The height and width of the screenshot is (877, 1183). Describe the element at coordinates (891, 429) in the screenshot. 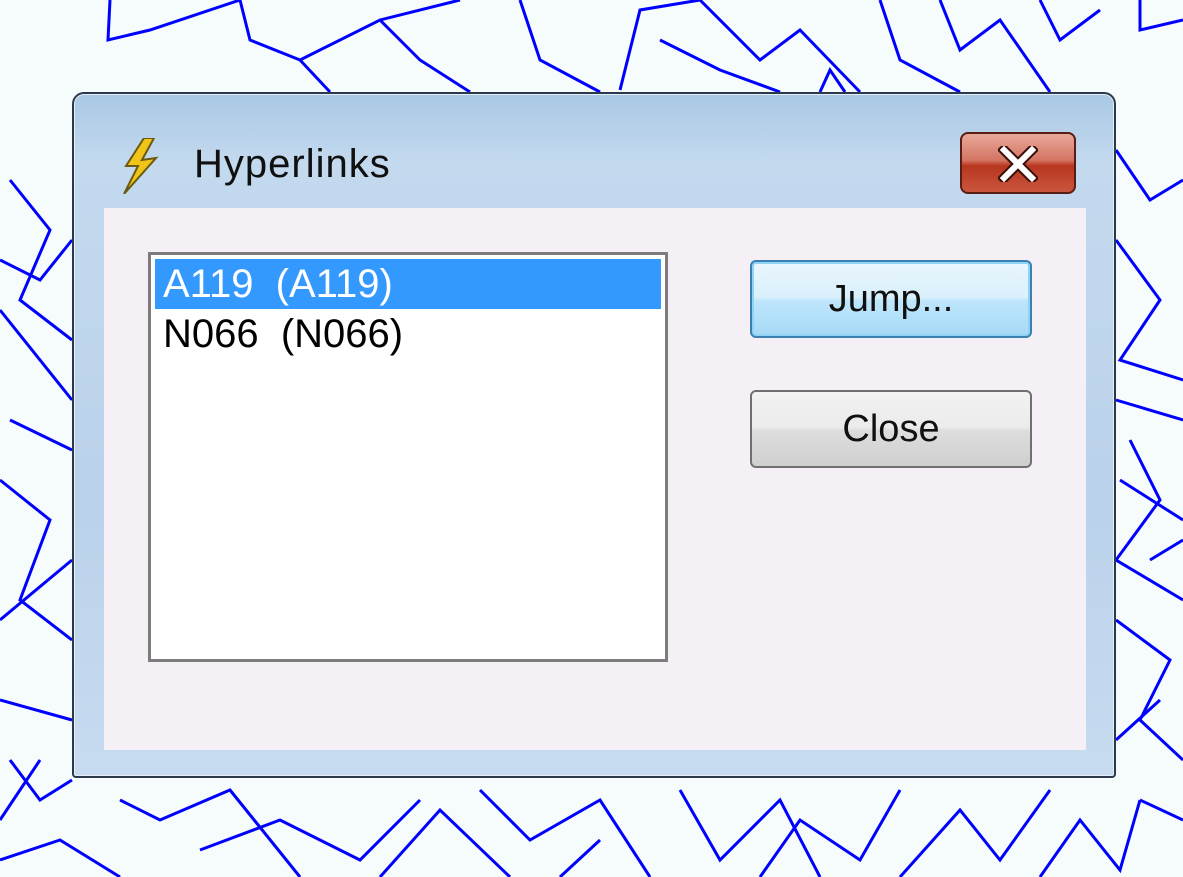

I see `close-button: Close` at that location.